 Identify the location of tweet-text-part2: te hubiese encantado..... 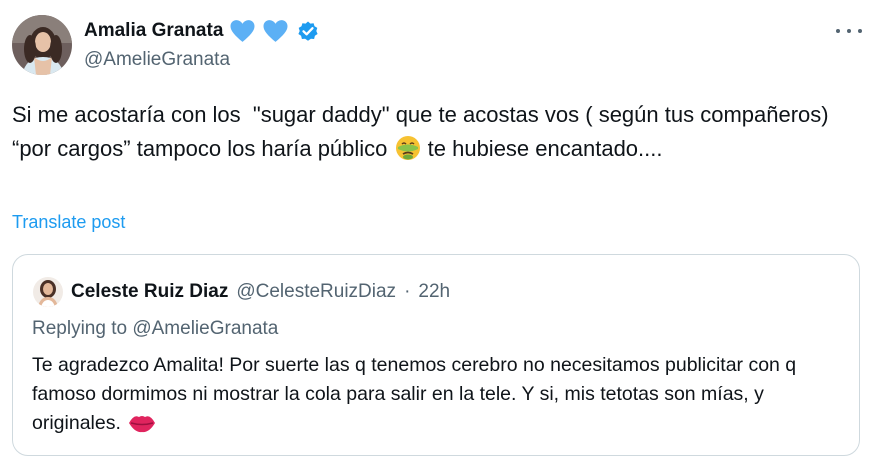
(542, 148).